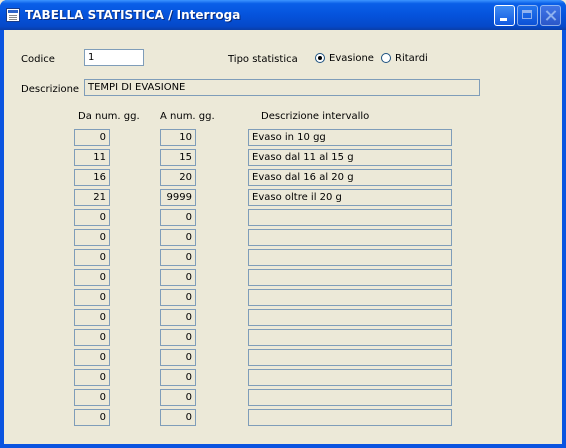  I want to click on codice-field: 1, so click(114, 57).